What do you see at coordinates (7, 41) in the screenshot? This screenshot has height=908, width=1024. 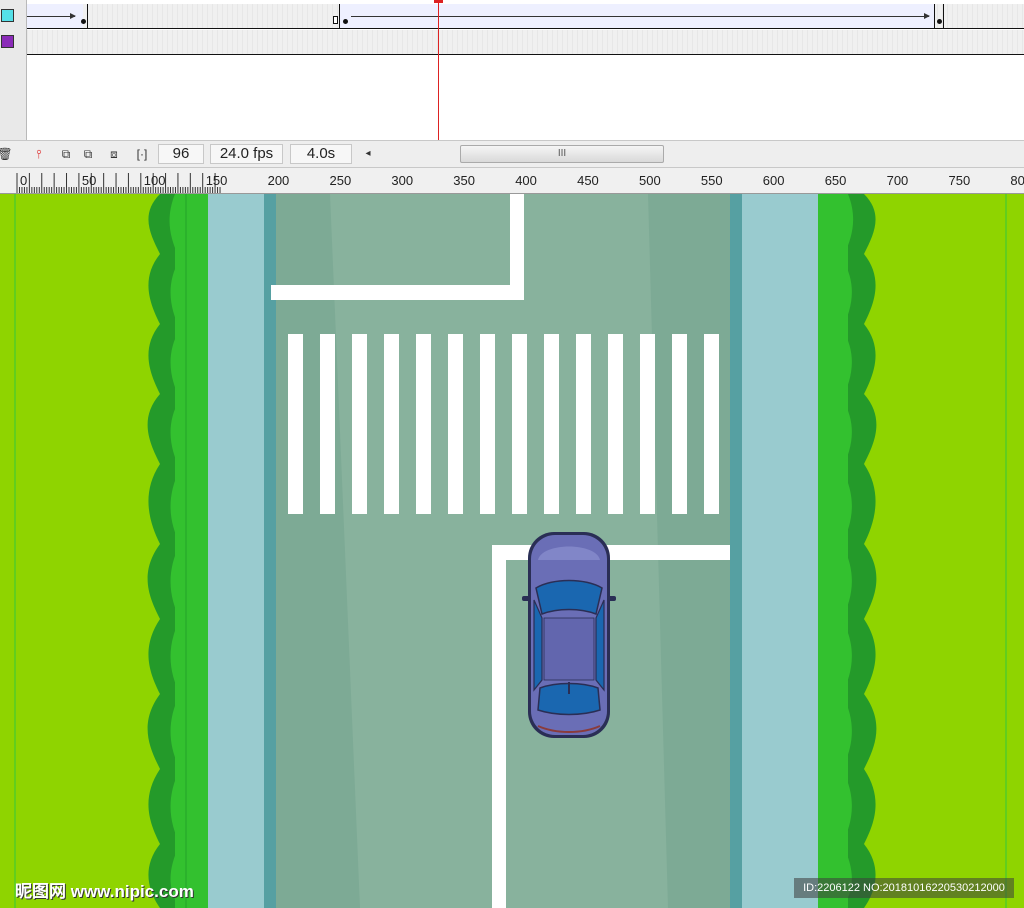 I see `layer-color-swatch-purple` at bounding box center [7, 41].